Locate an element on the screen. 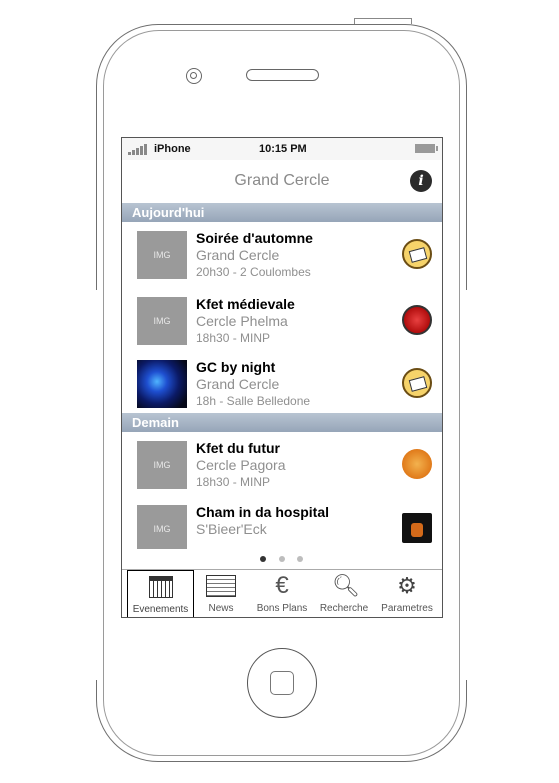 The width and height of the screenshot is (559, 783). event-title: Kfet médievale is located at coordinates (245, 304).